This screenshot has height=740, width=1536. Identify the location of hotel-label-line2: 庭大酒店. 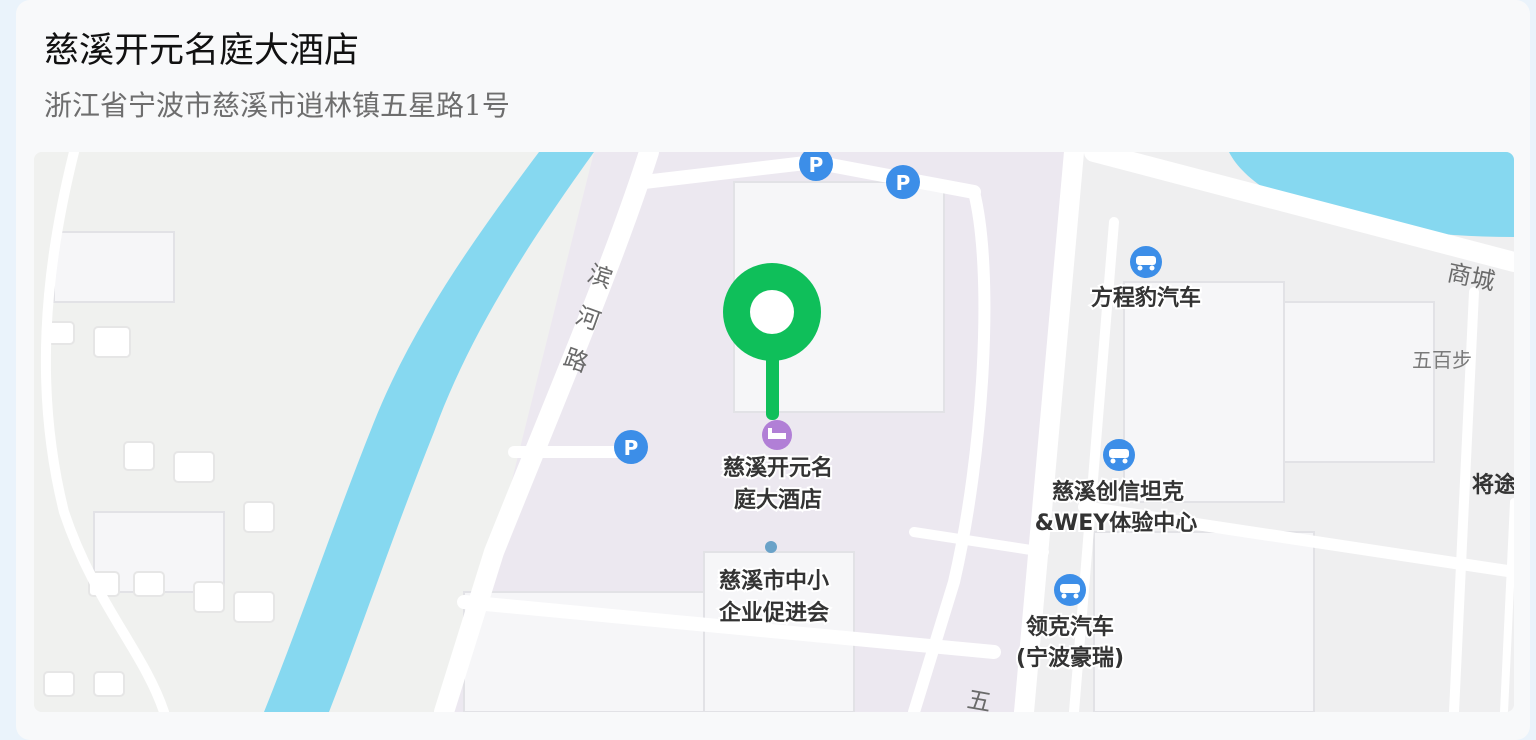
(778, 500).